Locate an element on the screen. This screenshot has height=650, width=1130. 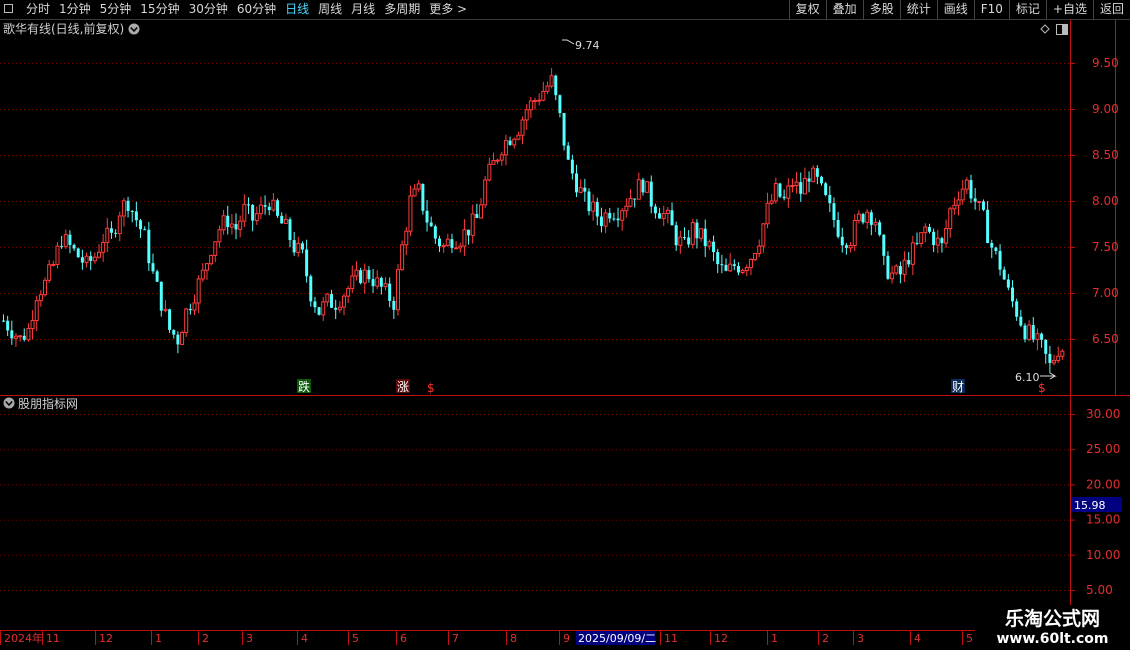
cursor-date: 2025/09/09/二 is located at coordinates (617, 638).